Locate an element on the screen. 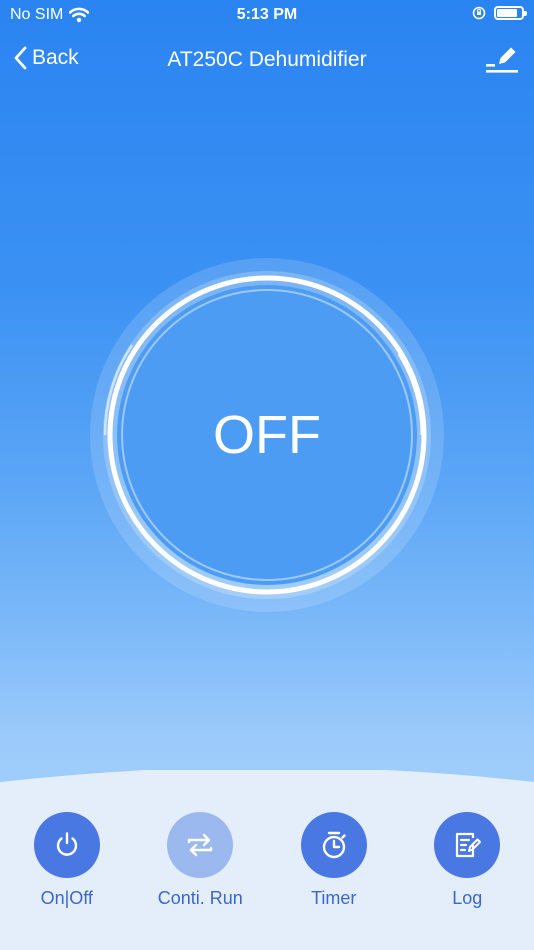 The width and height of the screenshot is (534, 950). log-button: Log is located at coordinates (467, 860).